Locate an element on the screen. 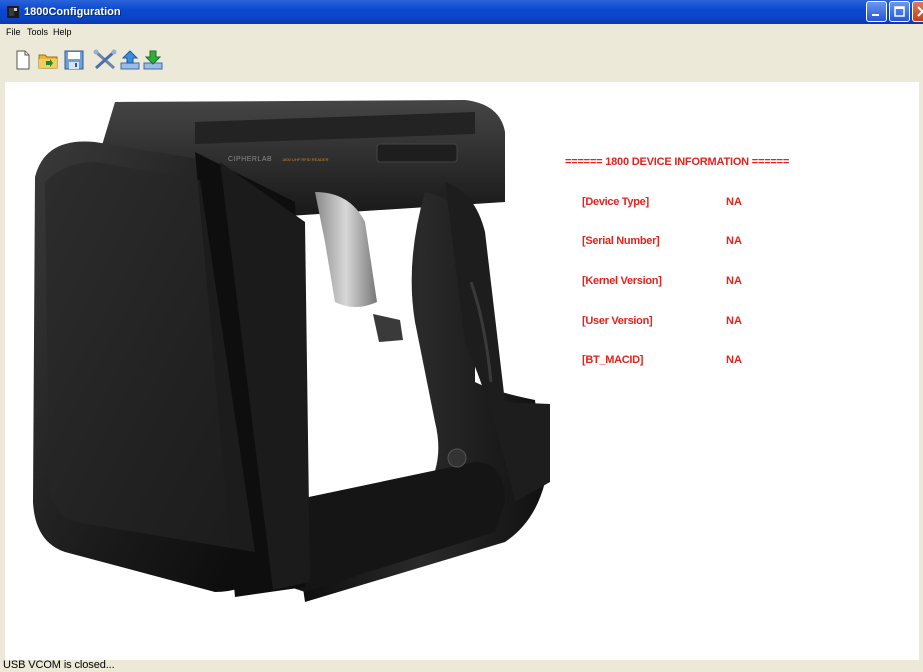 The height and width of the screenshot is (672, 923). bt-macid-value: NA is located at coordinates (734, 360).